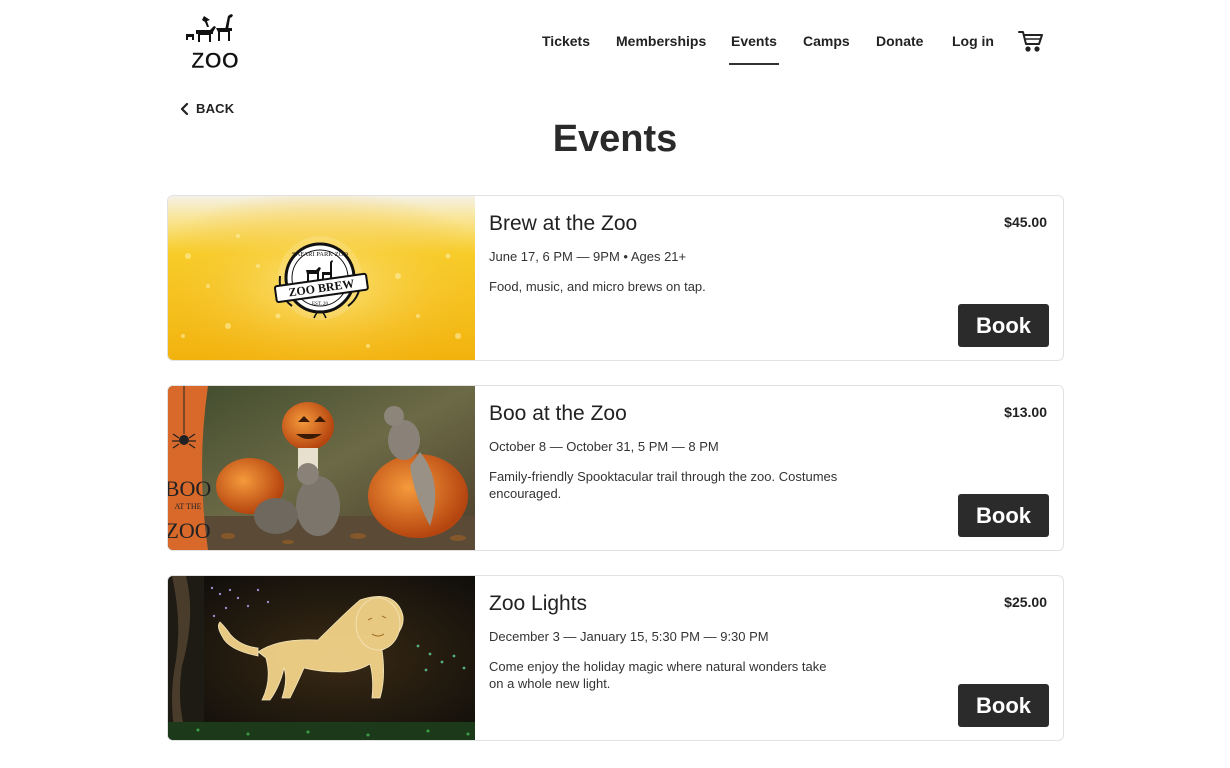  Describe the element at coordinates (189, 488) in the screenshot. I see `boo-text: BOO` at that location.